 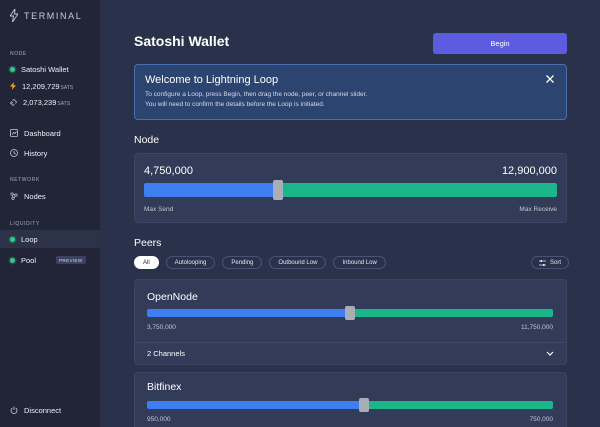 What do you see at coordinates (64, 103) in the screenshot?
I see `balance-chain-unit: SATS` at bounding box center [64, 103].